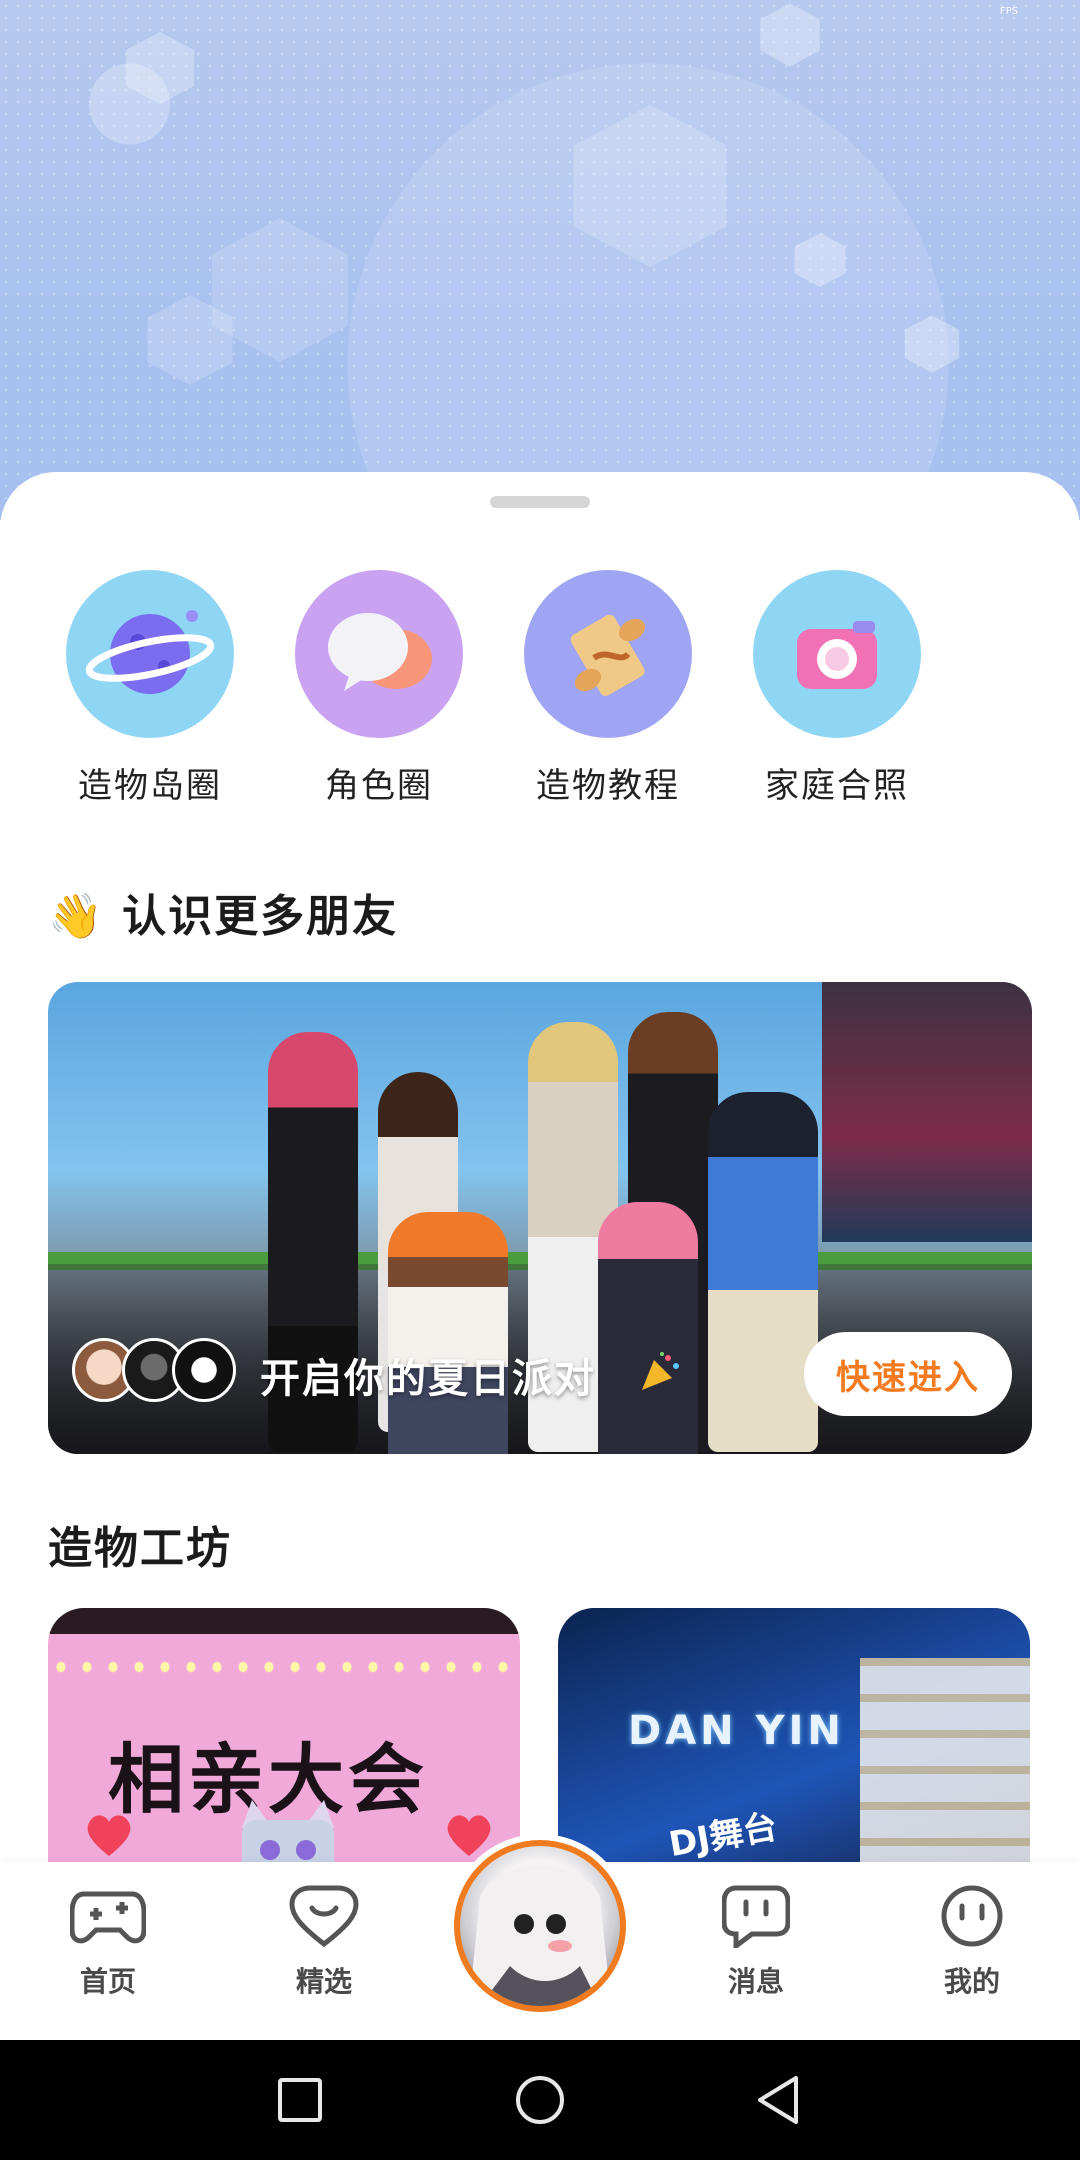 This screenshot has height=2160, width=1080. I want to click on quick-action-family-photo: 家庭合照, so click(837, 688).